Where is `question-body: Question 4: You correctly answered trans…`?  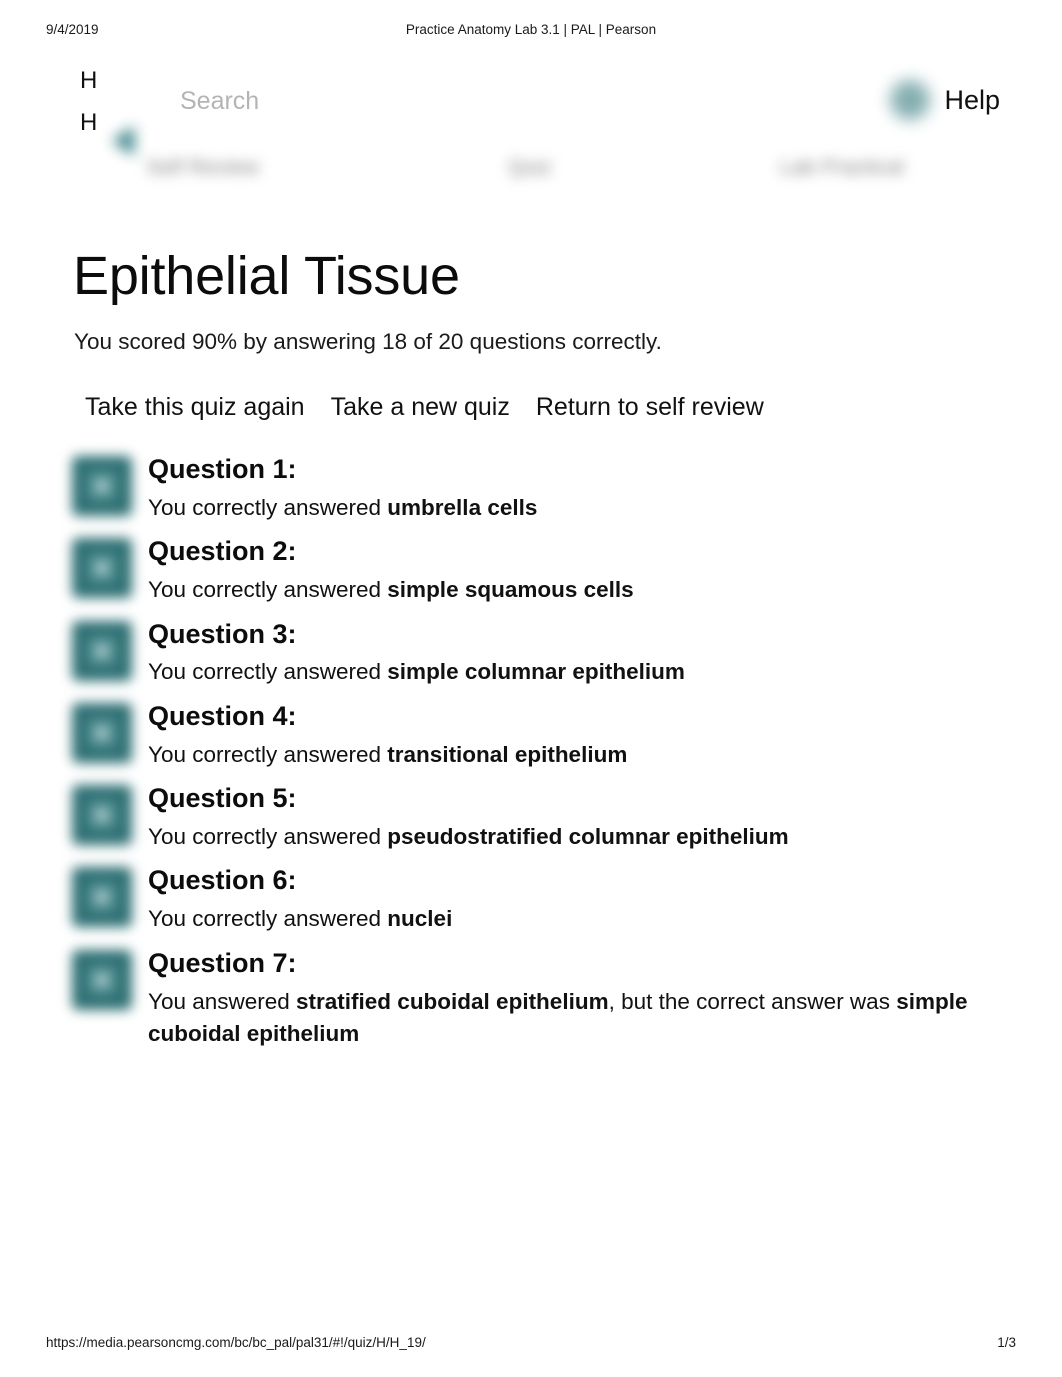
question-body: Question 4: You correctly answered trans… is located at coordinates (580, 736).